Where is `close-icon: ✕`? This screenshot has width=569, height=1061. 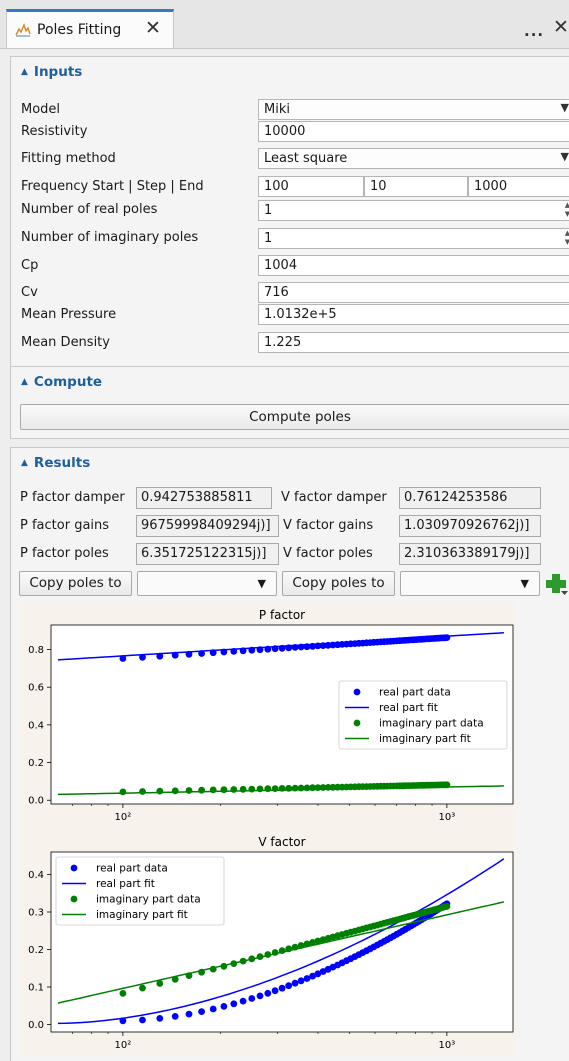 close-icon: ✕ is located at coordinates (561, 27).